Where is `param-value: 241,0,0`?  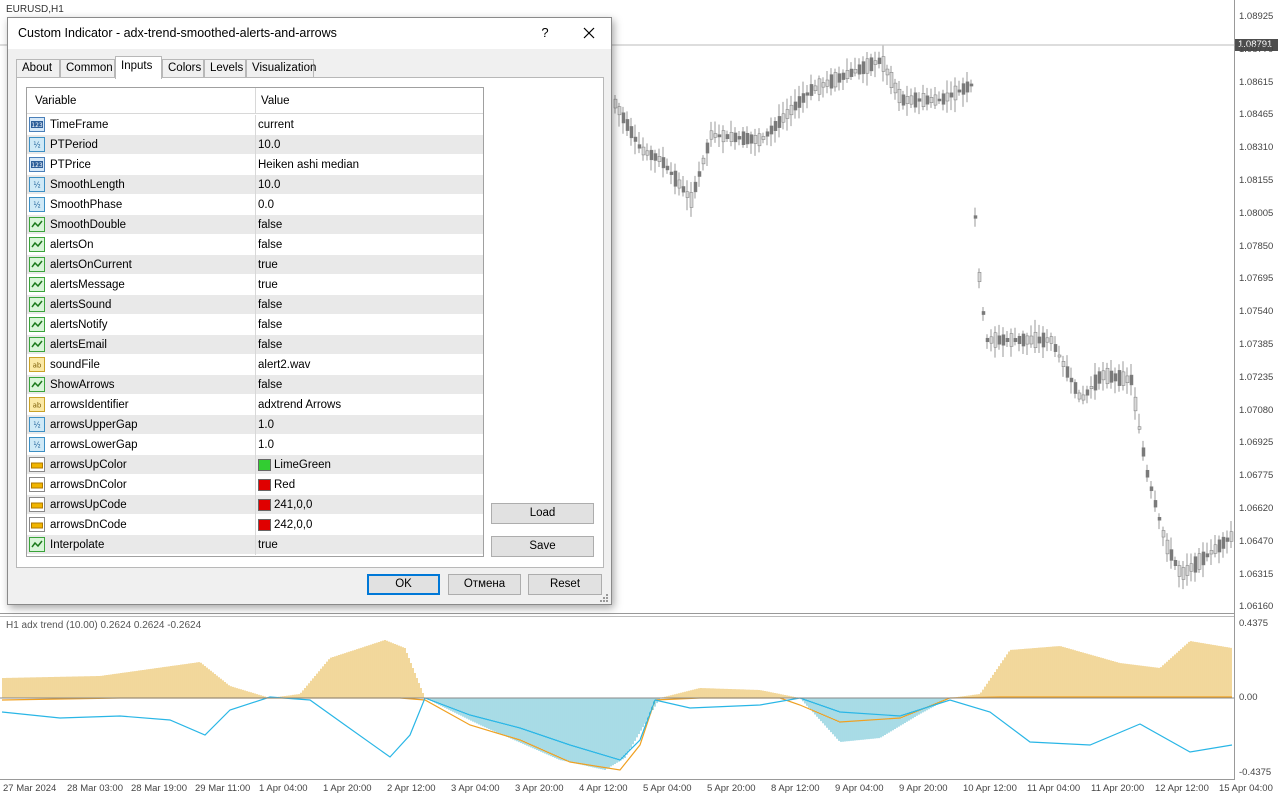 param-value: 241,0,0 is located at coordinates (293, 505).